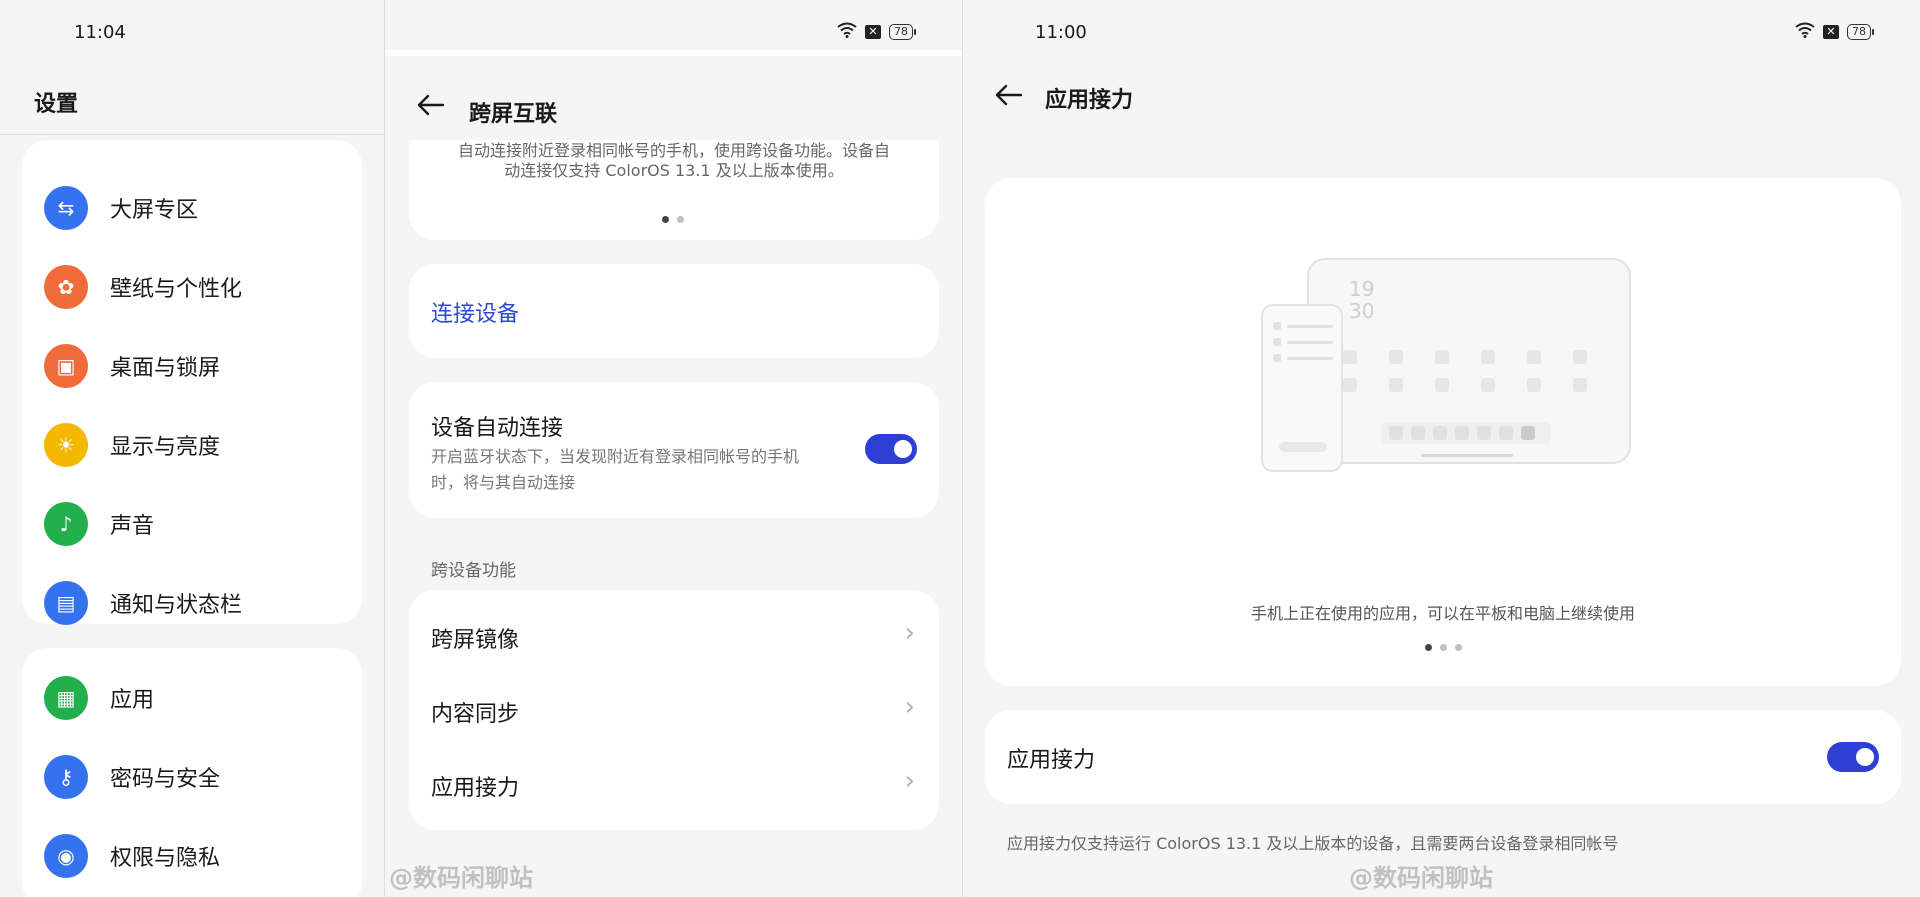  I want to click on settings-item-label: 权限与隐私, so click(165, 858).